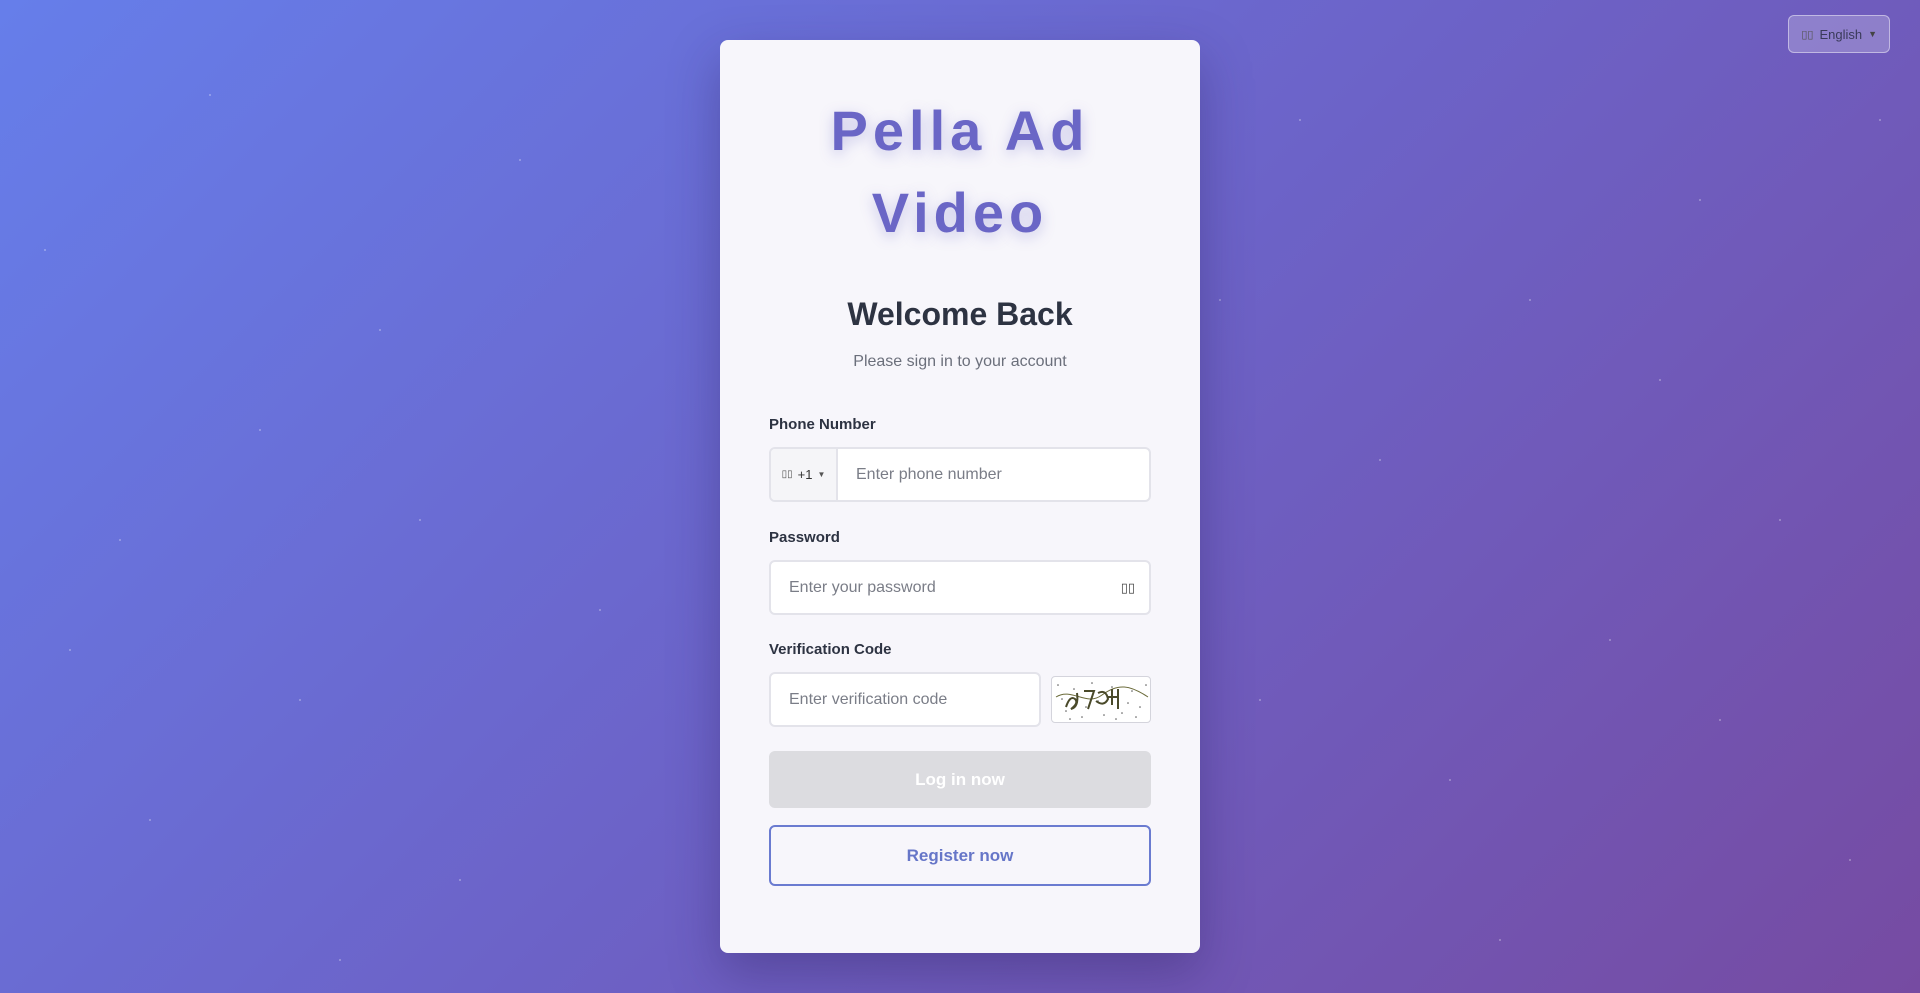 This screenshot has width=1920, height=993. What do you see at coordinates (822, 424) in the screenshot?
I see `phone-label: Phone Number` at bounding box center [822, 424].